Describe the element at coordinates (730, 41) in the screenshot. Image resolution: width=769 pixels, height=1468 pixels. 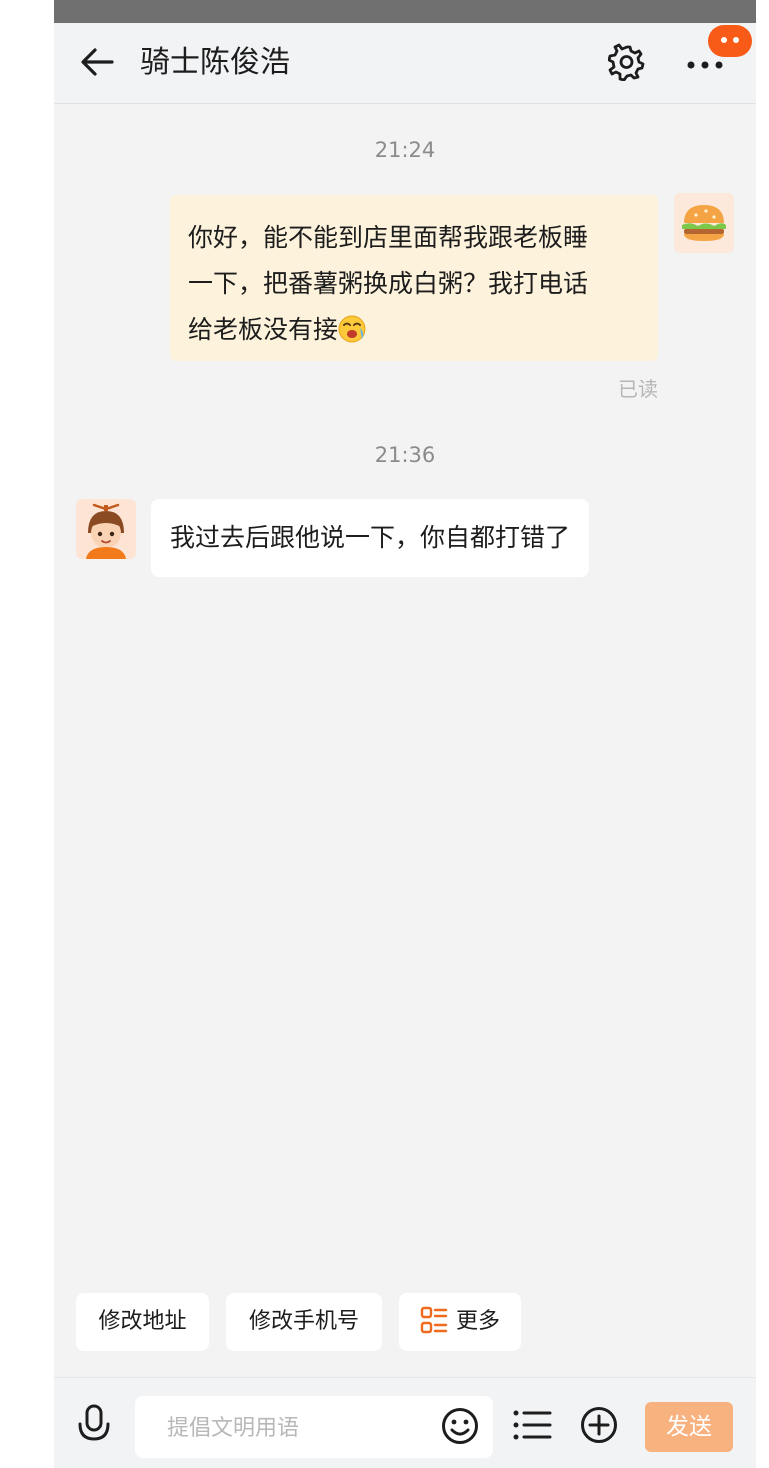
I see `notification-bubble-icon` at that location.